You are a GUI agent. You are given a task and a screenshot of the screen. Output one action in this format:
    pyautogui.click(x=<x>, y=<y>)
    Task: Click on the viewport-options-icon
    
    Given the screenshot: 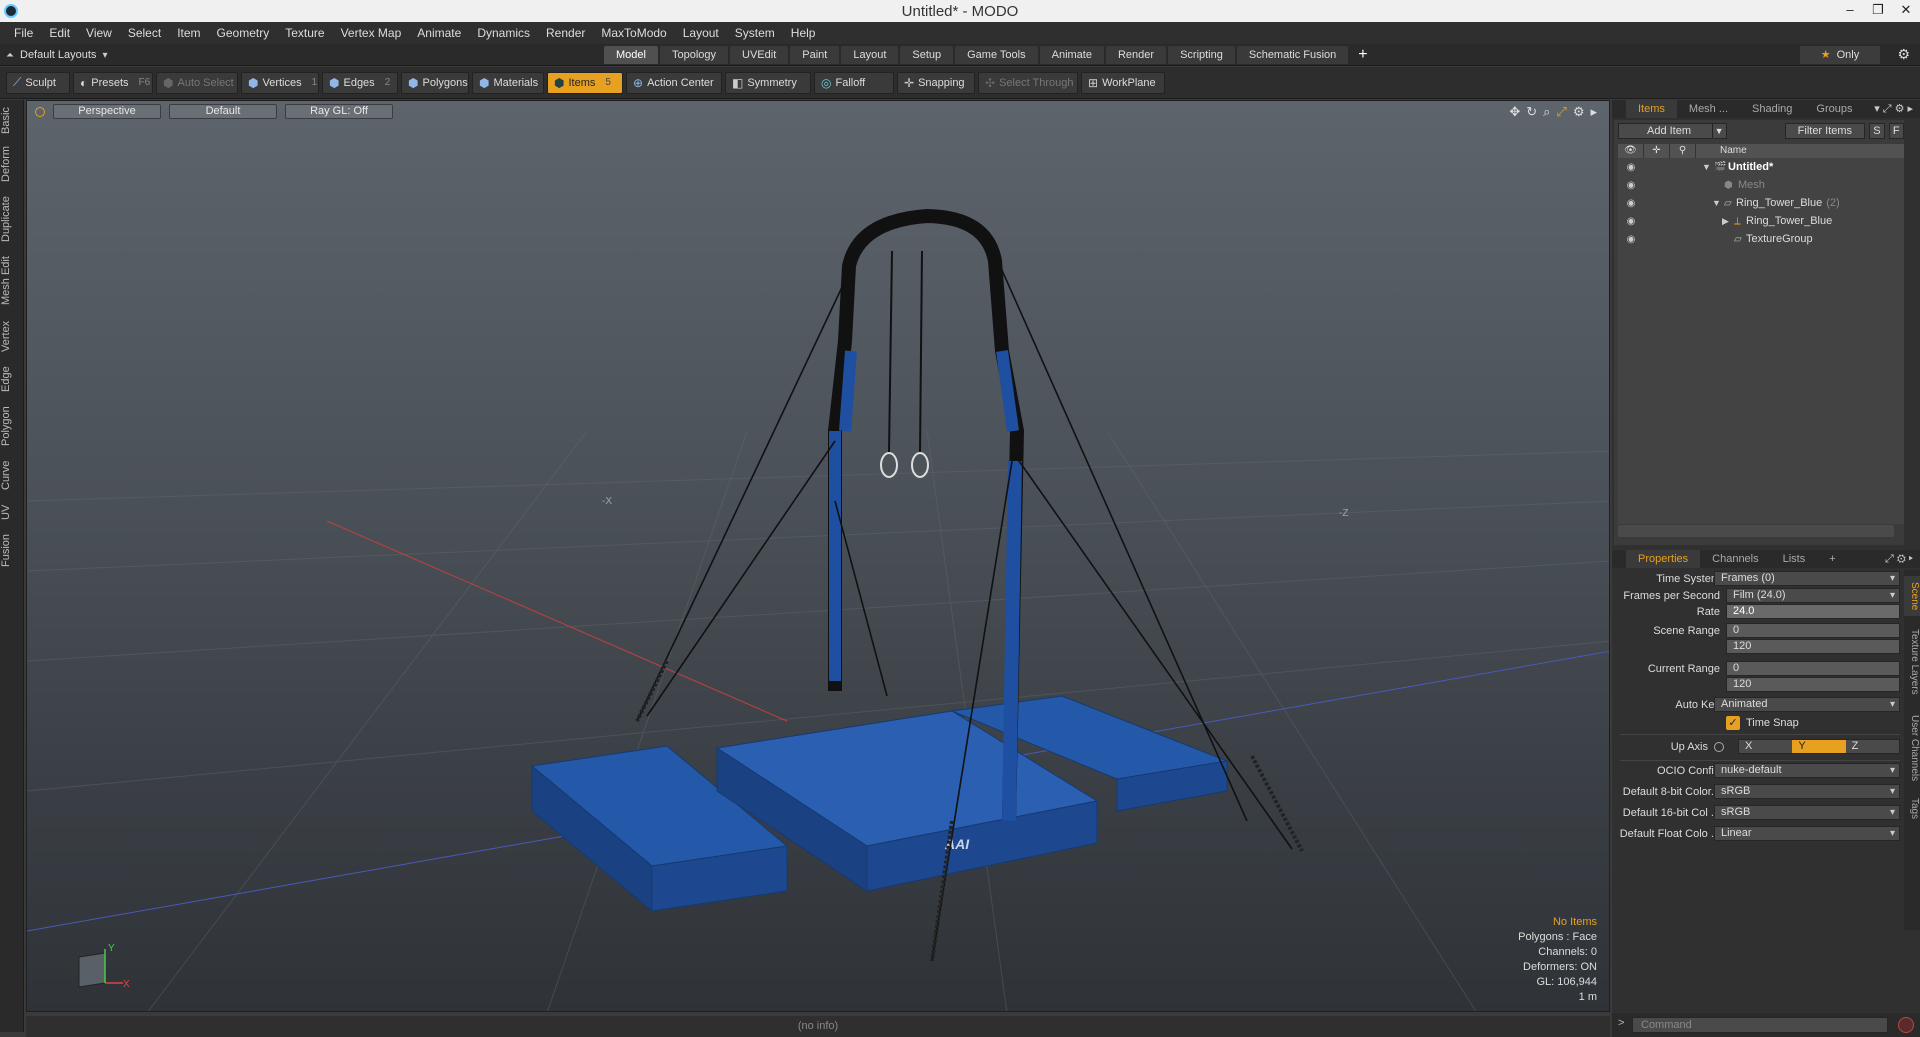 What is the action you would take?
    pyautogui.click(x=40, y=112)
    